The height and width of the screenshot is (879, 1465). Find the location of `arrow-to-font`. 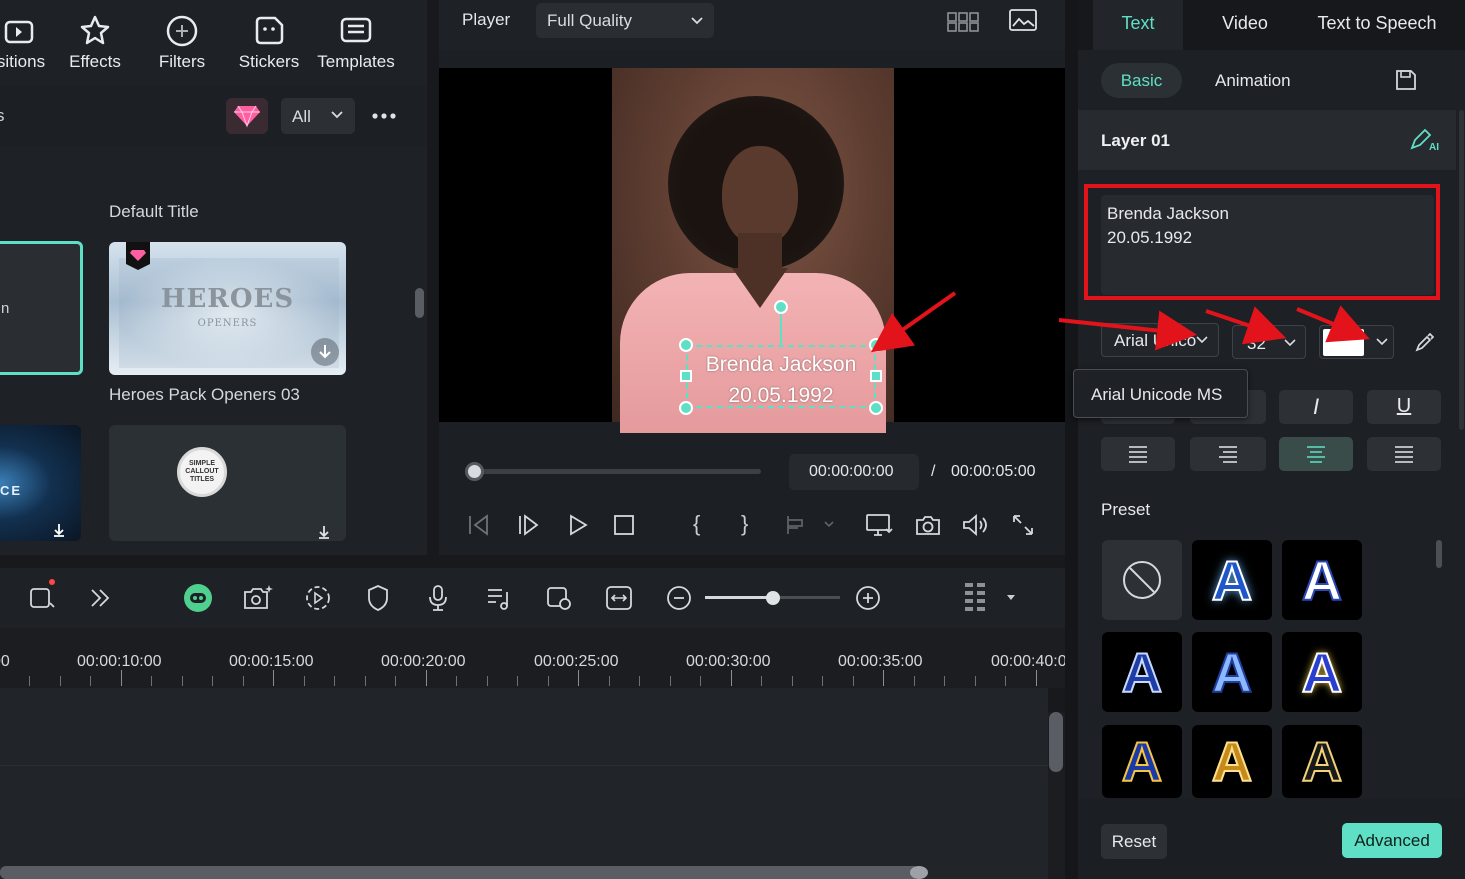

arrow-to-font is located at coordinates (1127, 330).